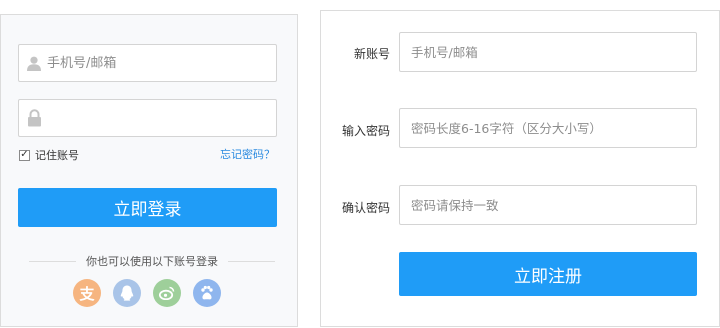 The image size is (720, 328). I want to click on account-input, so click(157, 63).